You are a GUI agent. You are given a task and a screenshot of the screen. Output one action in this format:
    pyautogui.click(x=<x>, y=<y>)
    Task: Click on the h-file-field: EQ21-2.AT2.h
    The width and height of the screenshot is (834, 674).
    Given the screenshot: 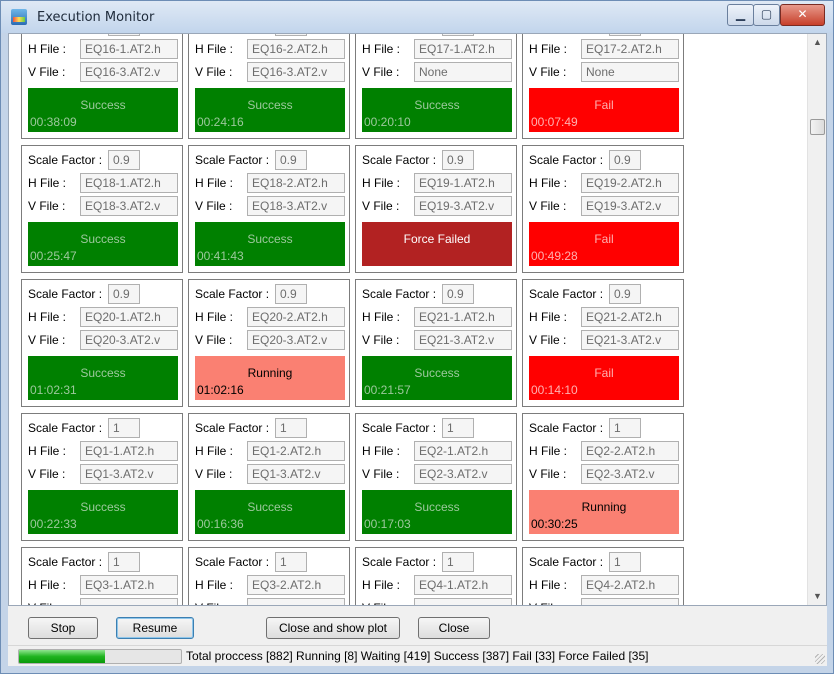 What is the action you would take?
    pyautogui.click(x=630, y=317)
    